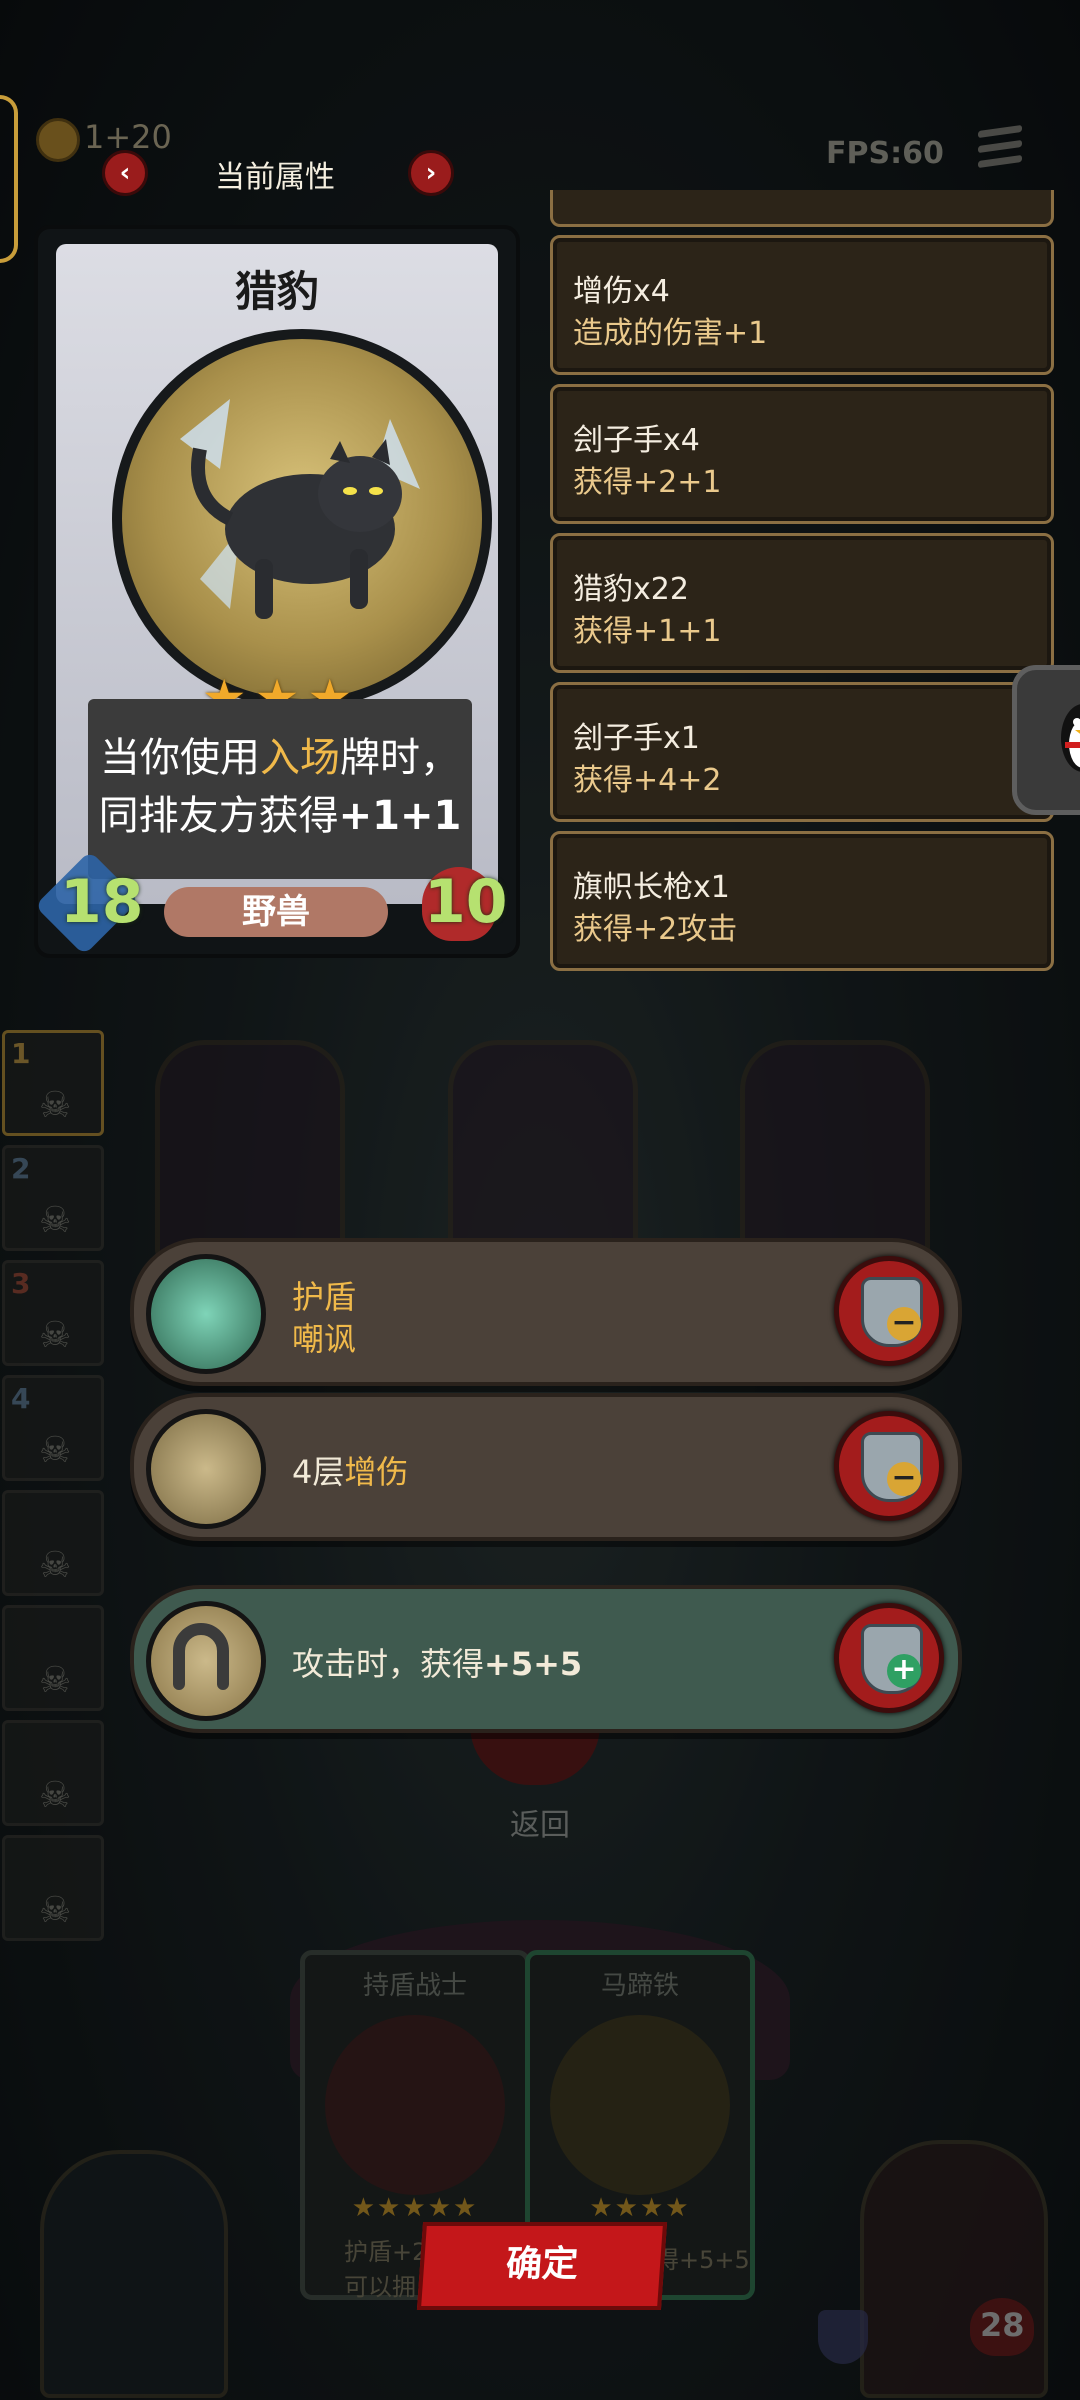  I want to click on hero-type-badge: 野兽, so click(276, 912).